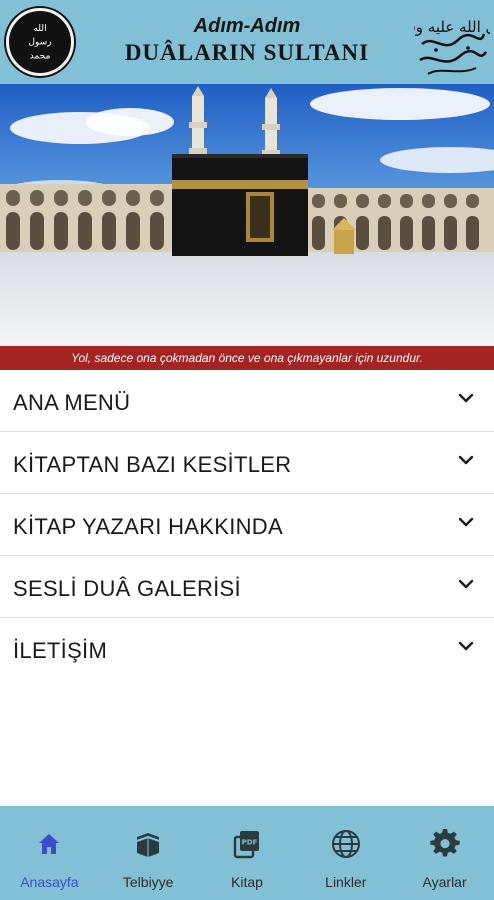 This screenshot has height=900, width=494. I want to click on menu-item-kitap-yazari-hakkinda: KİTAP YAZARI HAKKINDA, so click(247, 525).